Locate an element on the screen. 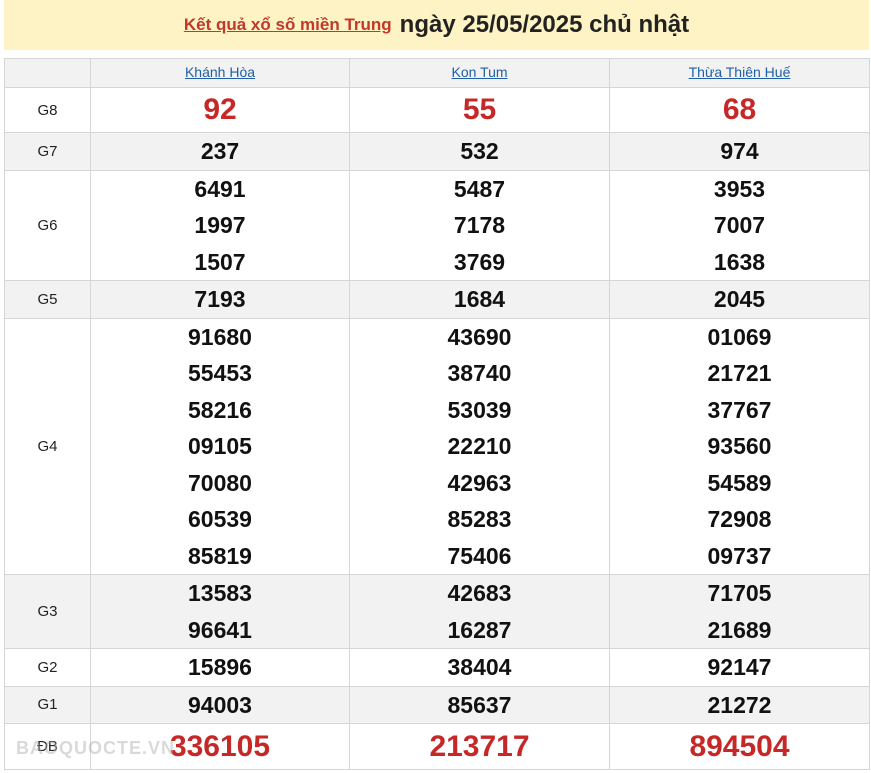 Image resolution: width=871 pixels, height=773 pixels. province-link-khanh-hoa: Khánh Hòa is located at coordinates (220, 72).